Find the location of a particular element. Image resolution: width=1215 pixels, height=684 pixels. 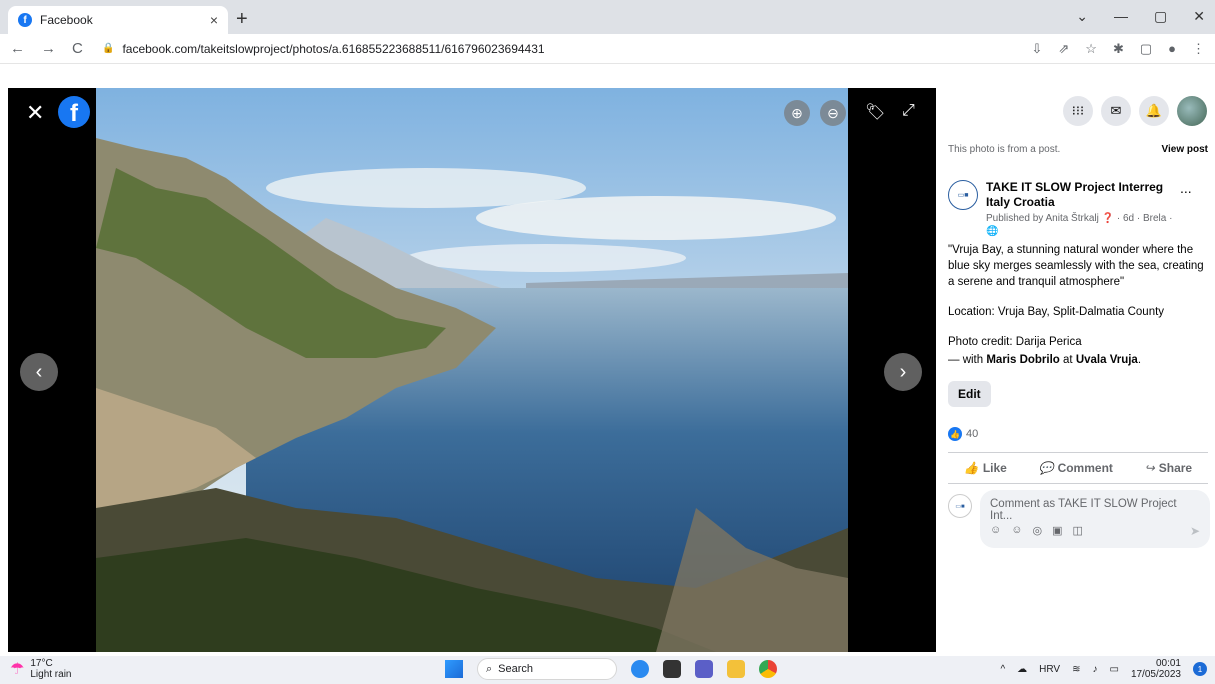

share-icon: ⇗ is located at coordinates (1063, 49).